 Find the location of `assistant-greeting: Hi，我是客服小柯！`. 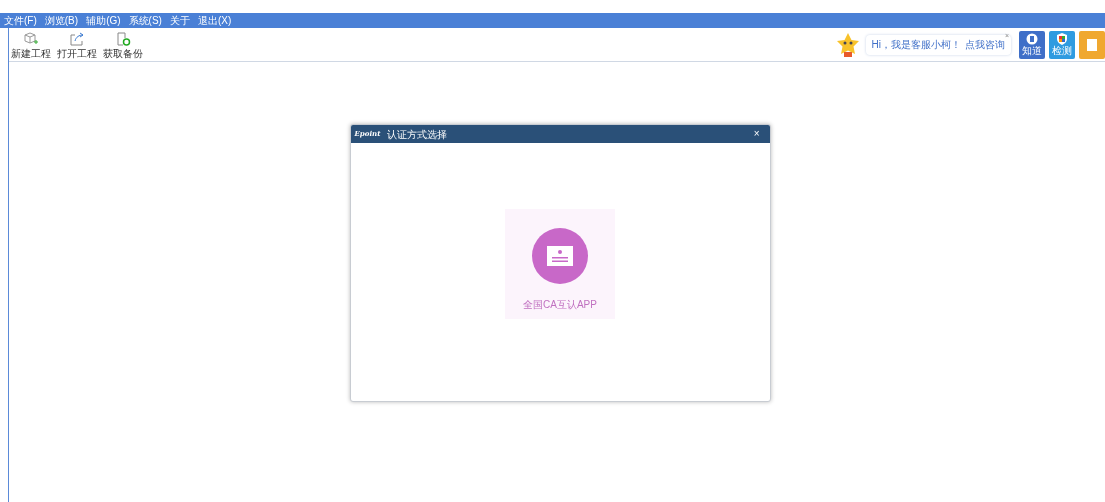

assistant-greeting: Hi，我是客服小柯！ is located at coordinates (916, 45).